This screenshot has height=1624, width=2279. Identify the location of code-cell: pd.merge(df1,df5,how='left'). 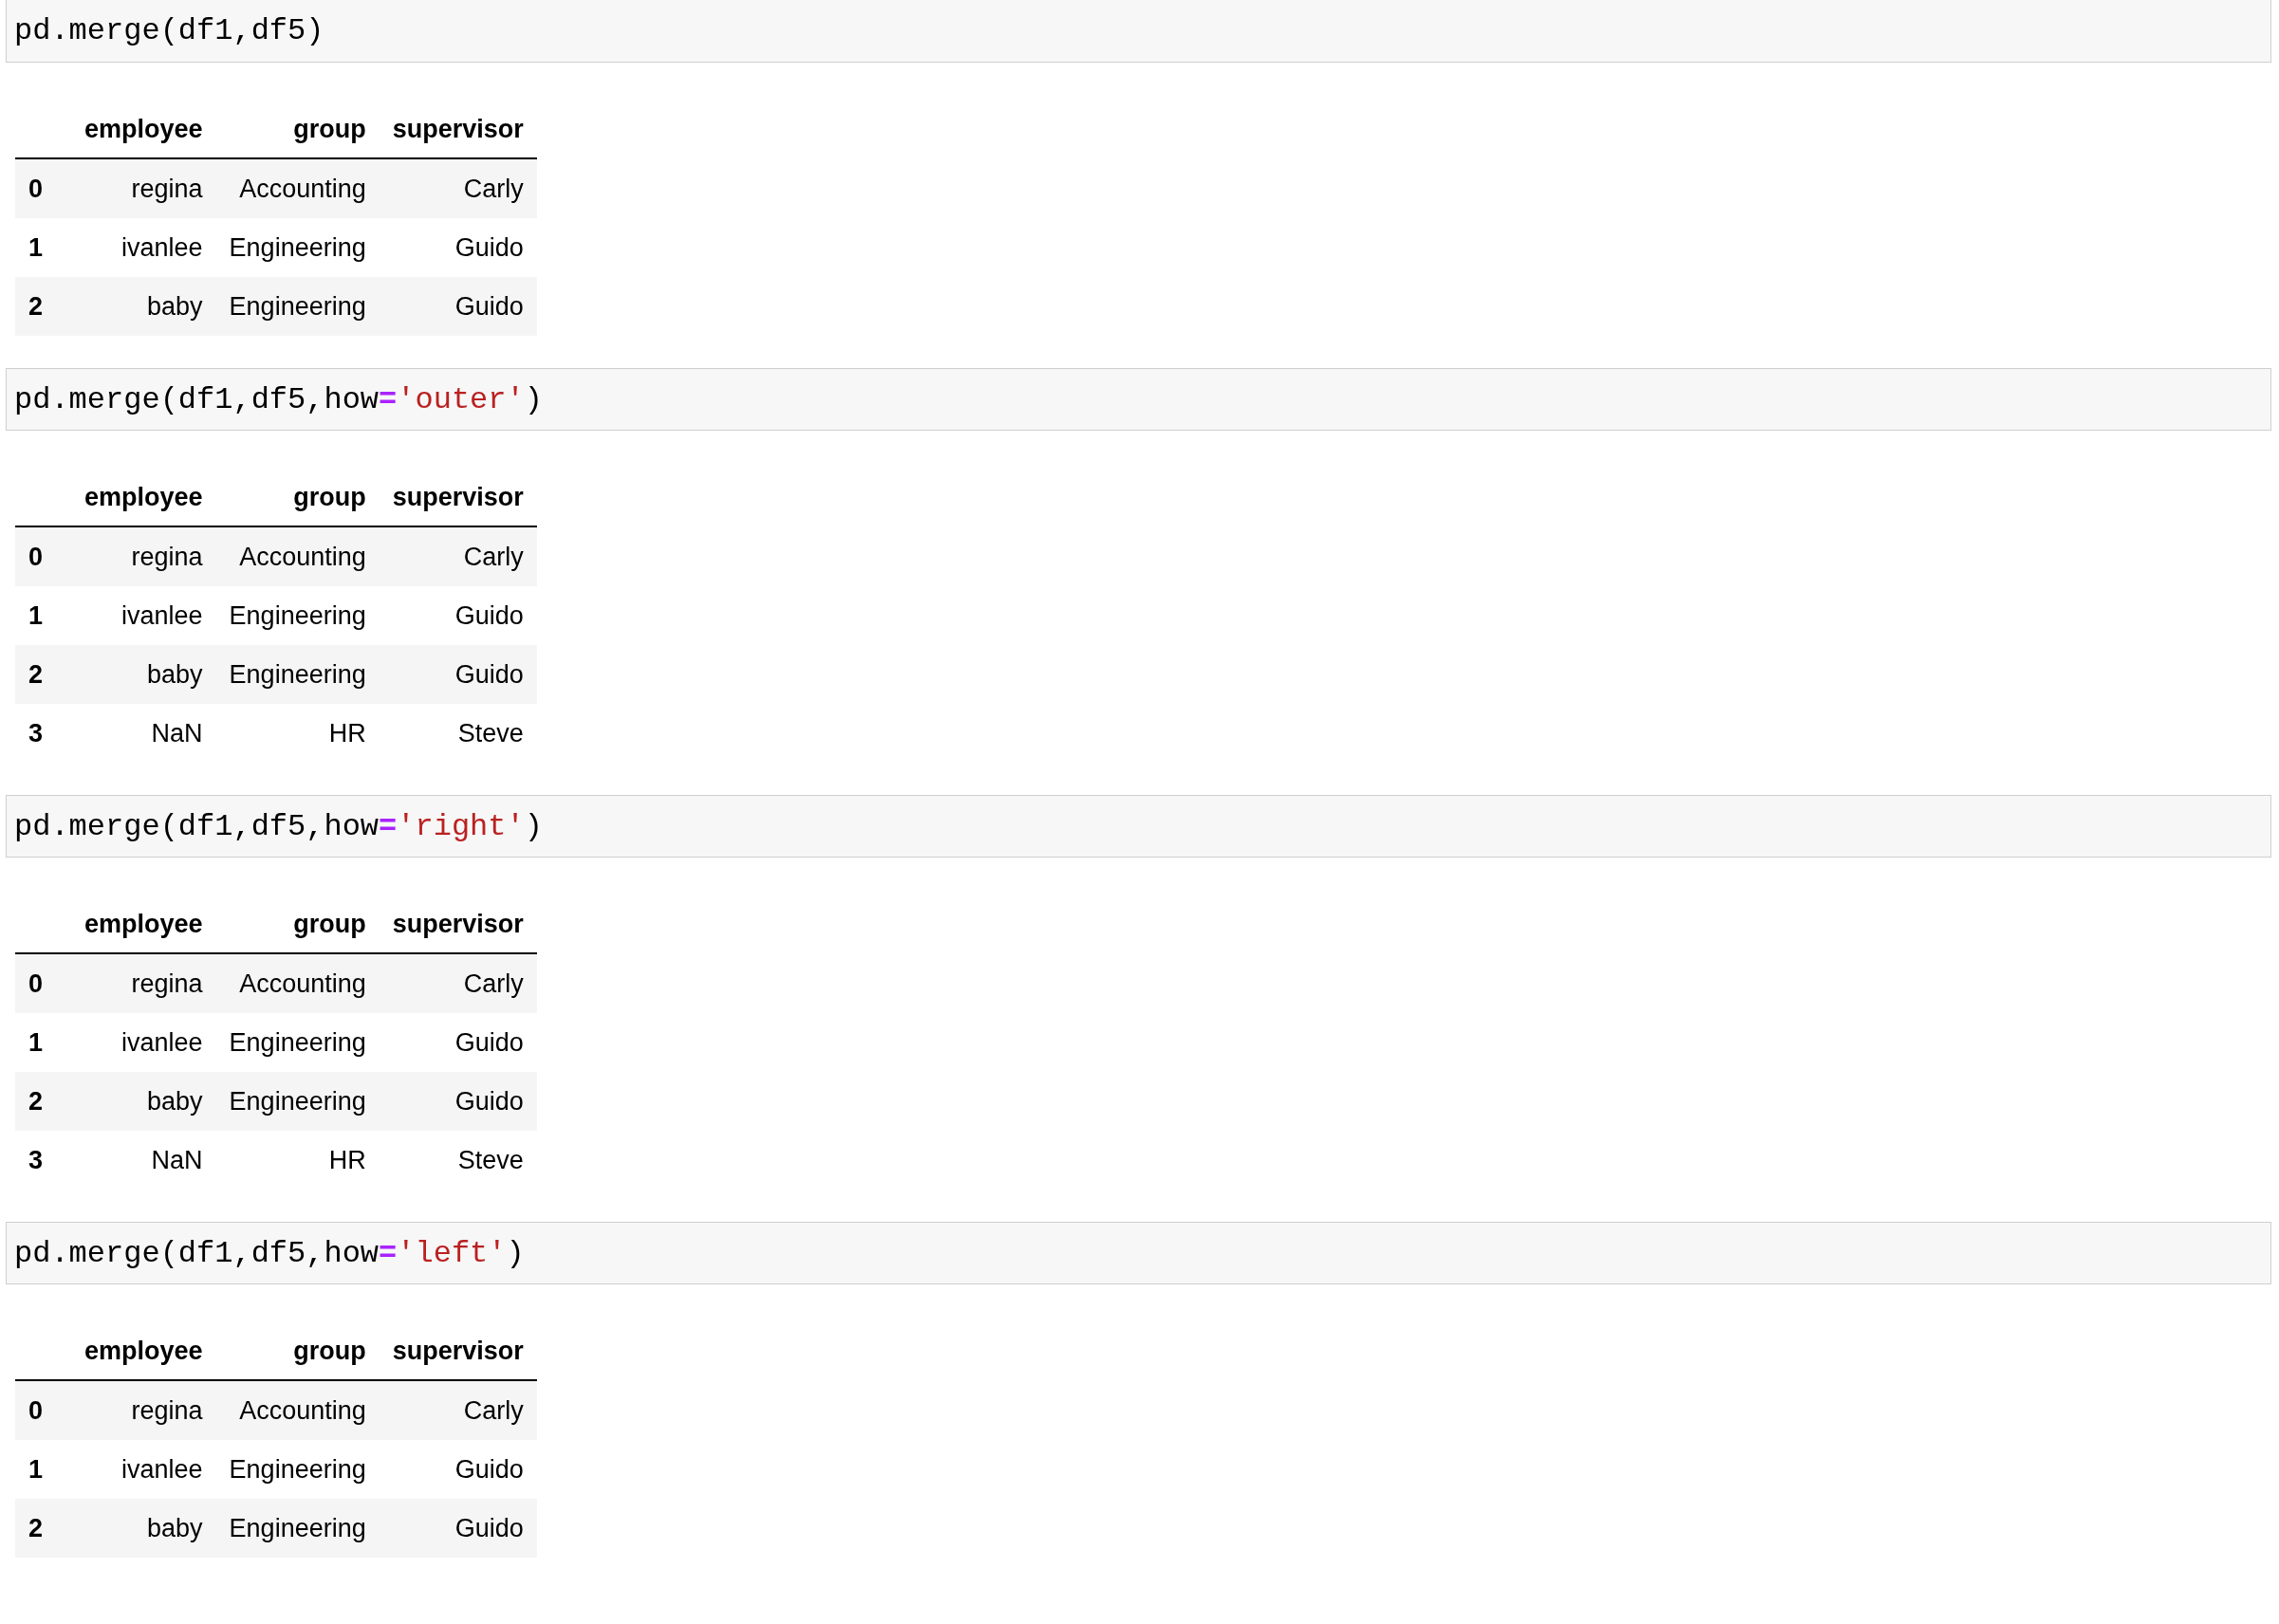
(1138, 1253).